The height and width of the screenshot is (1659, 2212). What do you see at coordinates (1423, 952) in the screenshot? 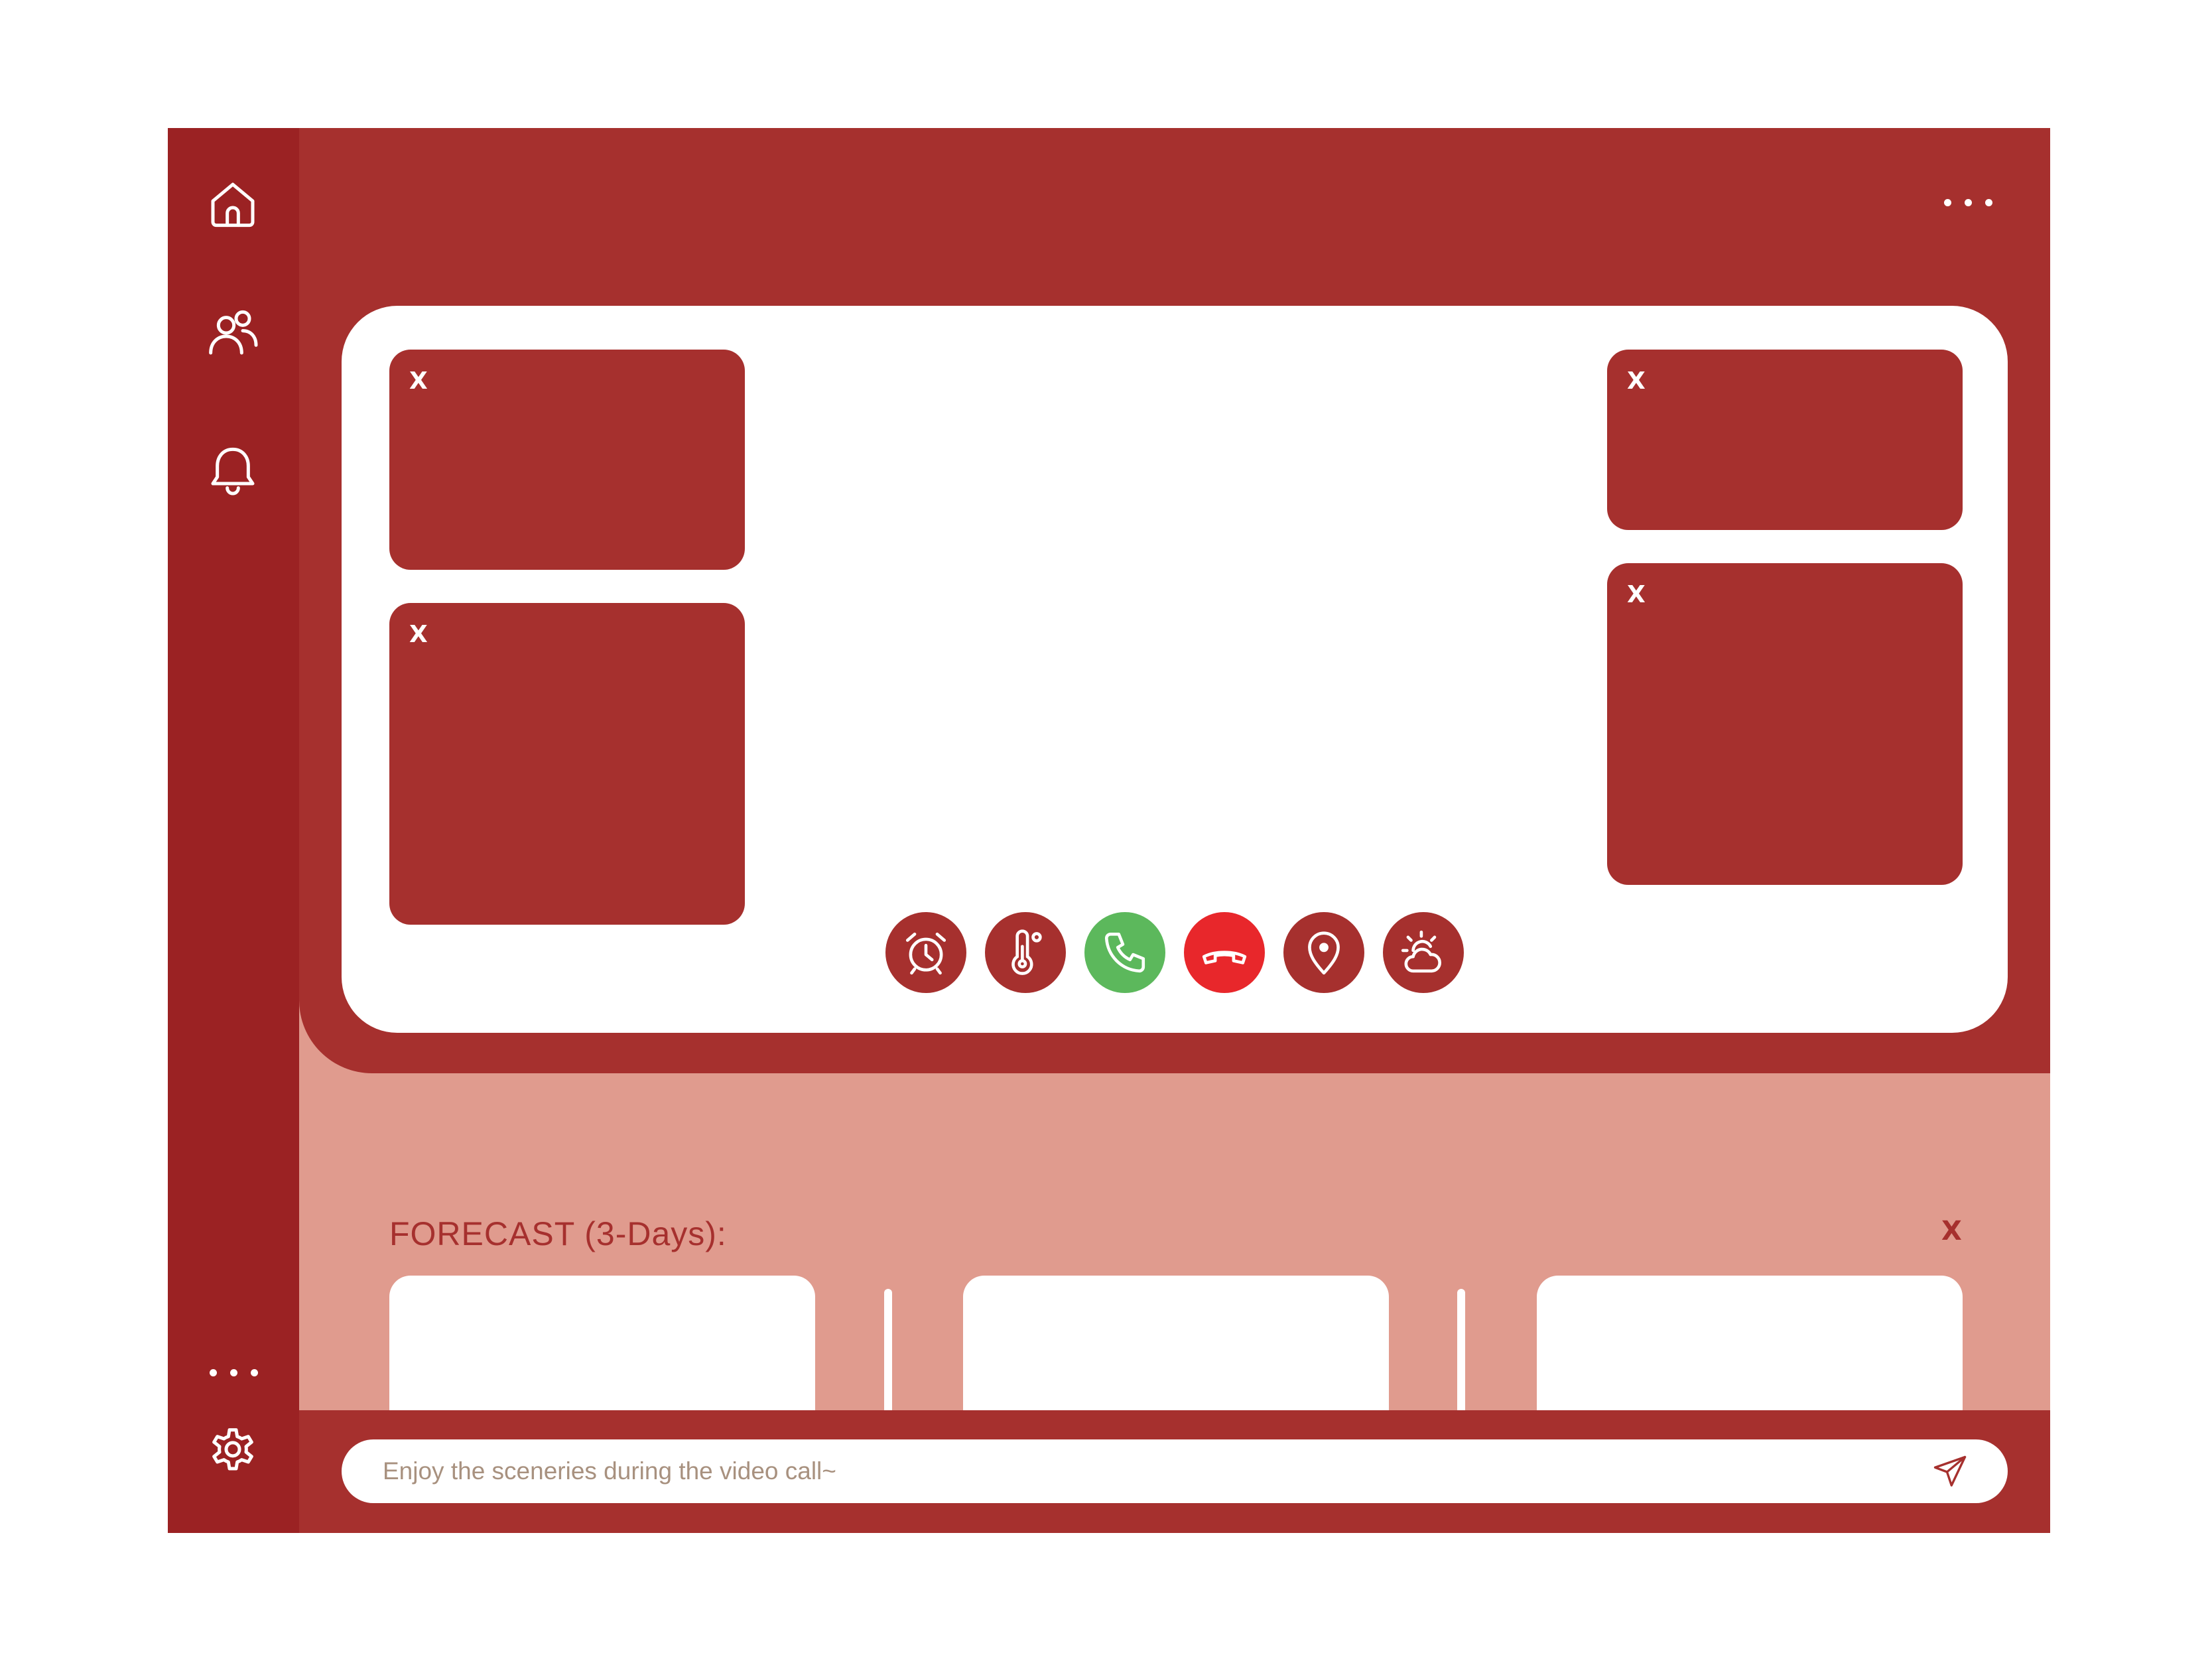
I see `weather-sun-cloud-icon` at bounding box center [1423, 952].